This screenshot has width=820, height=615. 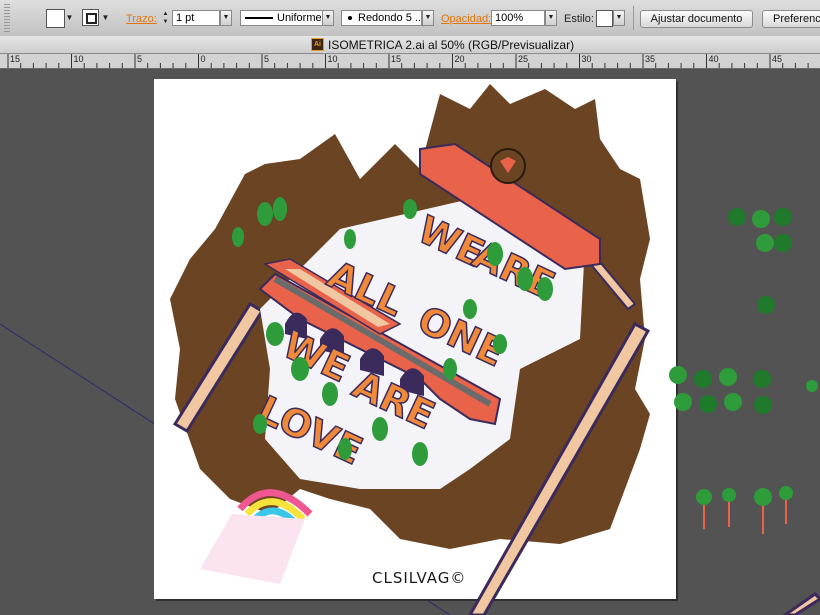 I want to click on ruler-label: 40, so click(x=713, y=59).